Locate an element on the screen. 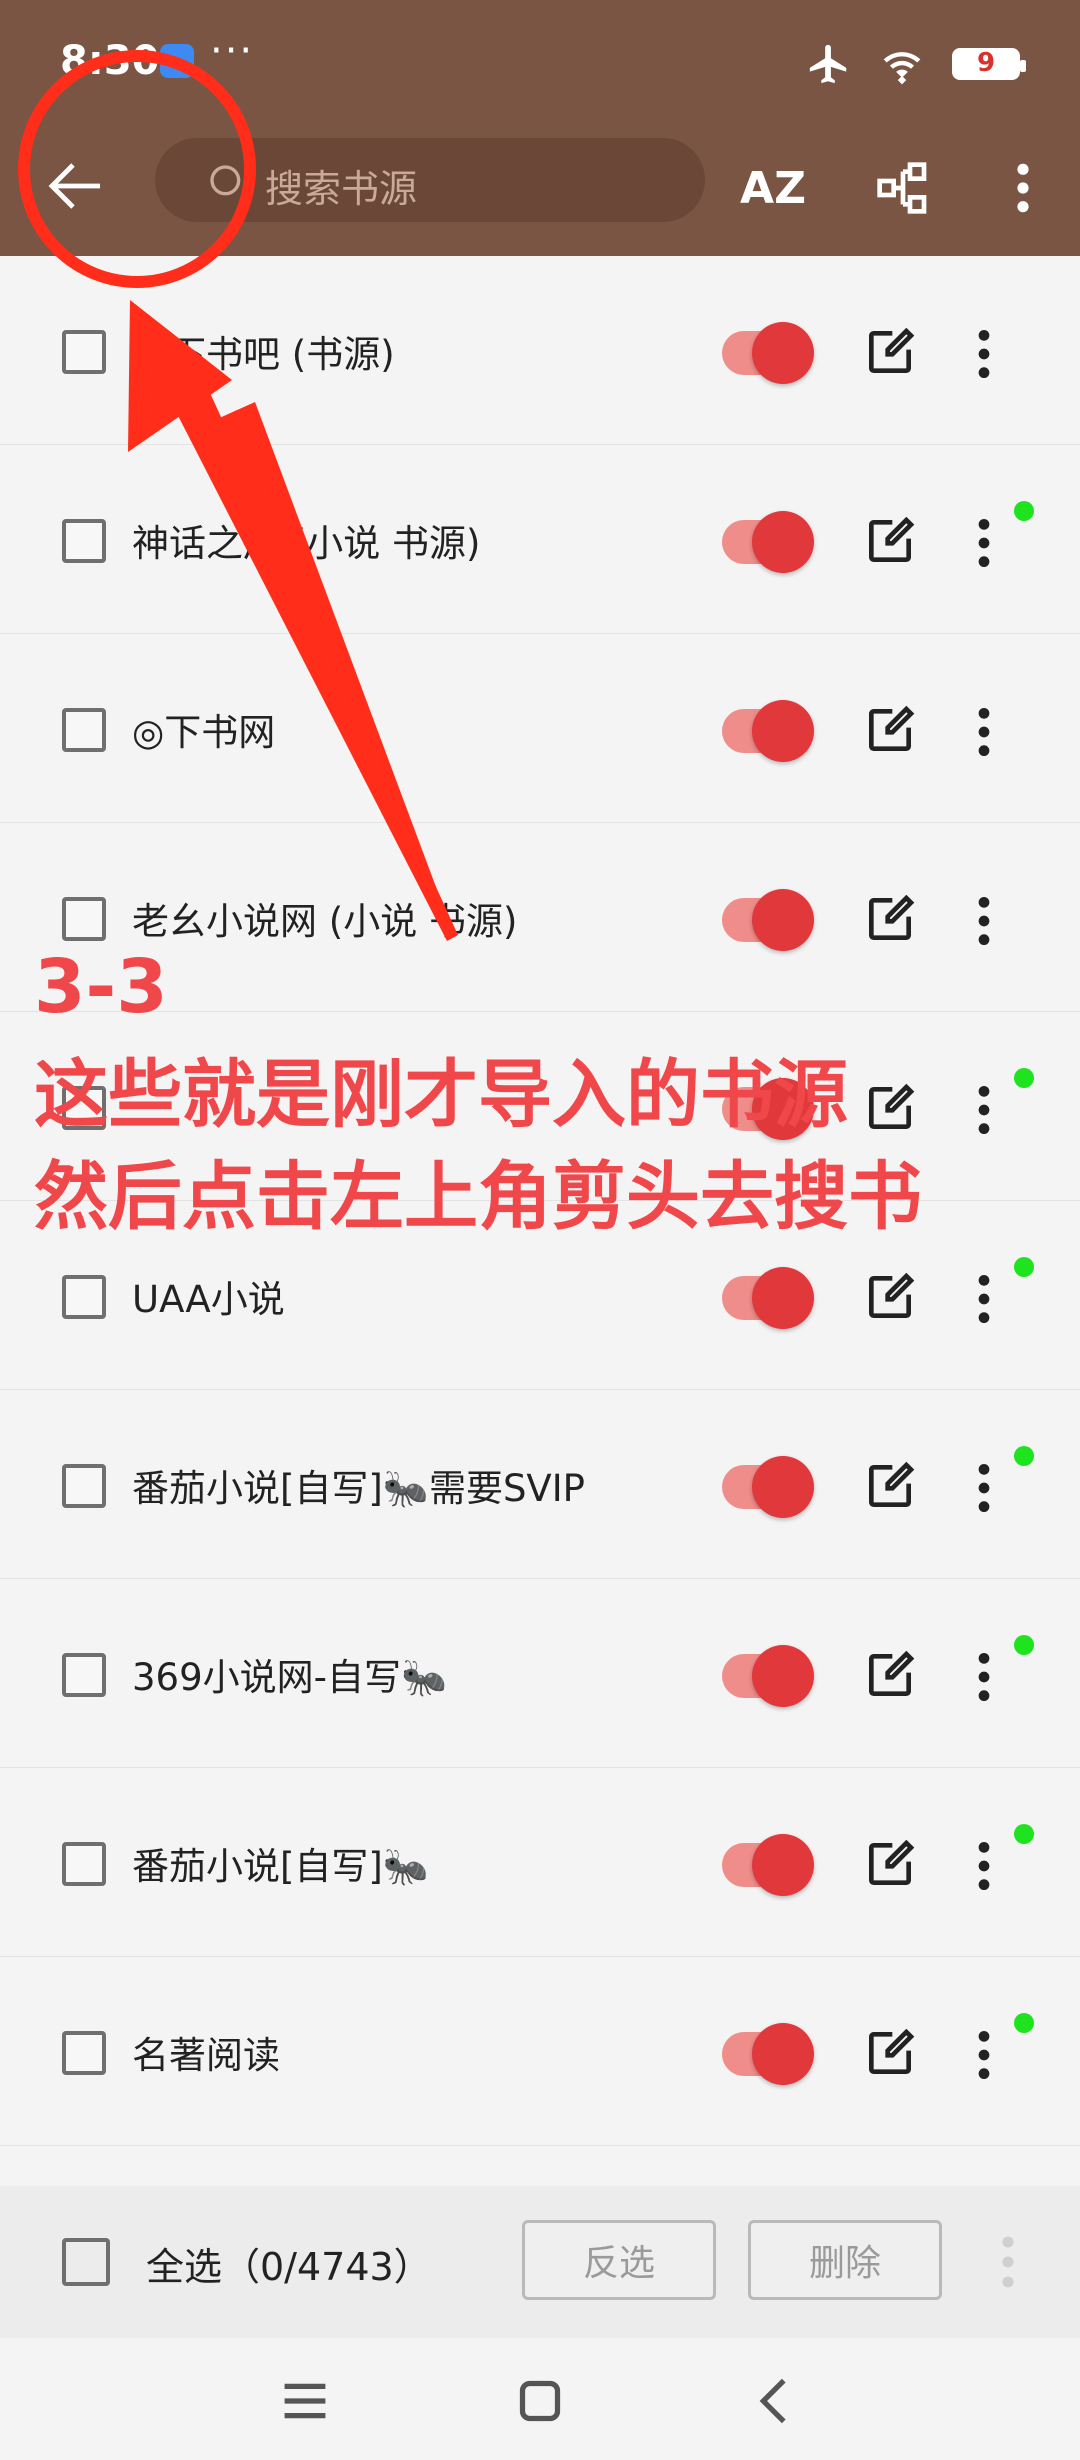  annotation-step: 3-3 is located at coordinates (101, 987).